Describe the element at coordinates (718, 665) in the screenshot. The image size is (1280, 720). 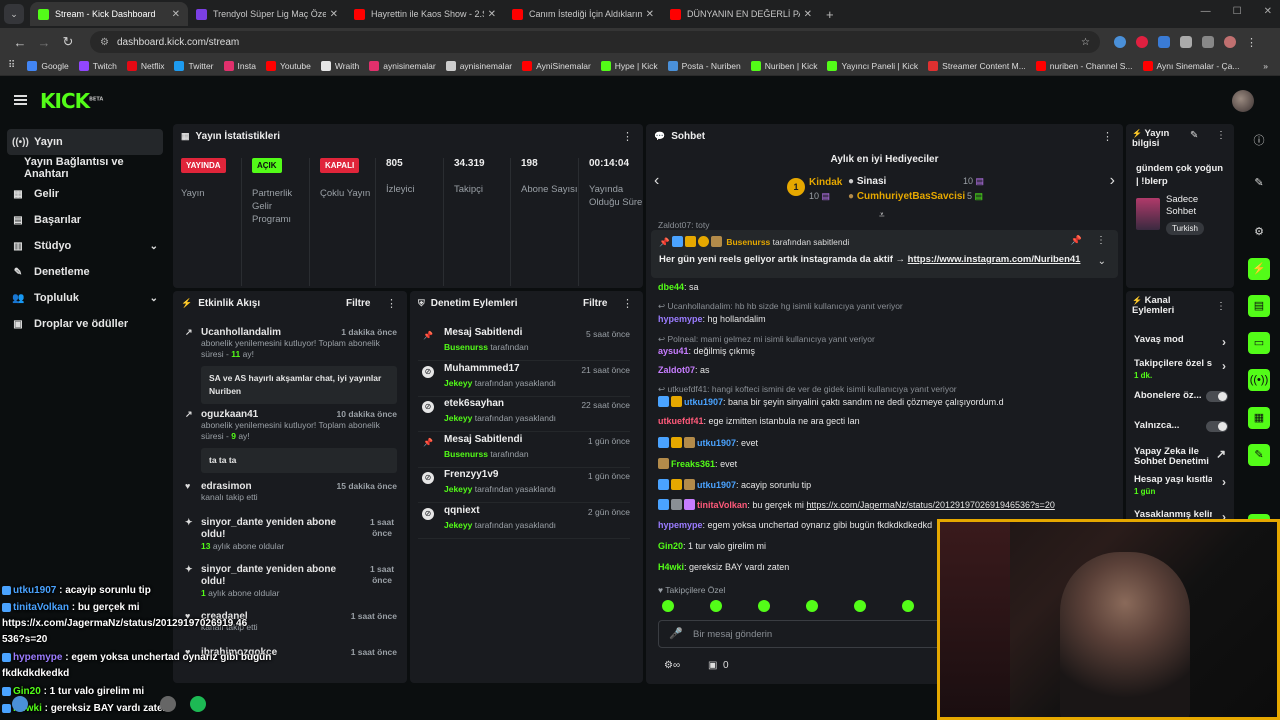
I see `points-display: ▣ 0` at that location.